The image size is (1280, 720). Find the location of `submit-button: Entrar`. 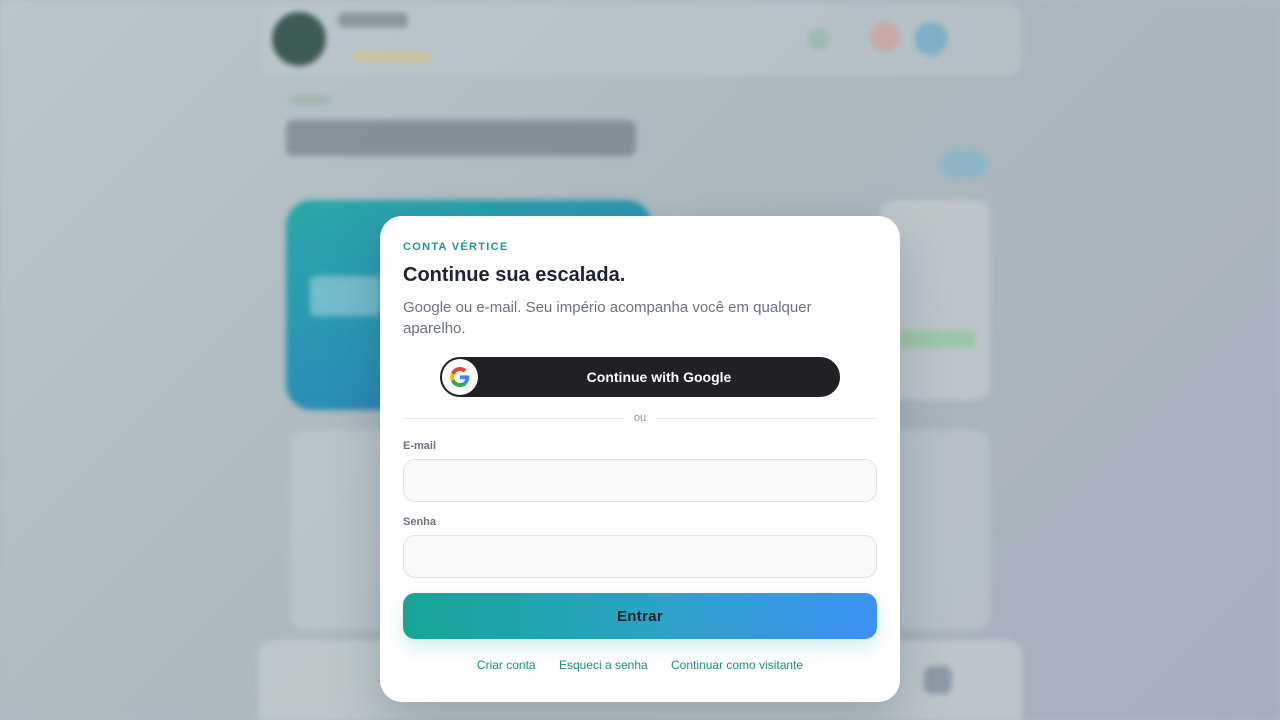

submit-button: Entrar is located at coordinates (640, 616).